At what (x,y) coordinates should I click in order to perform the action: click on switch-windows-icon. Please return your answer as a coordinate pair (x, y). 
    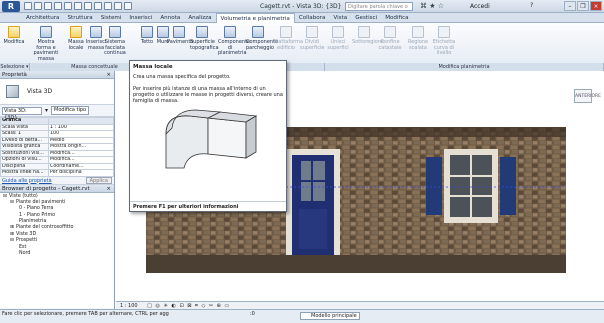
    Looking at the image, I should click on (128, 6).